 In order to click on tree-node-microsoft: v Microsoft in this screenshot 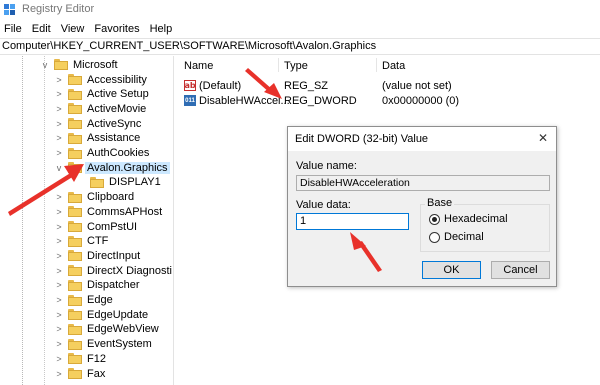, I will do `click(79, 64)`.